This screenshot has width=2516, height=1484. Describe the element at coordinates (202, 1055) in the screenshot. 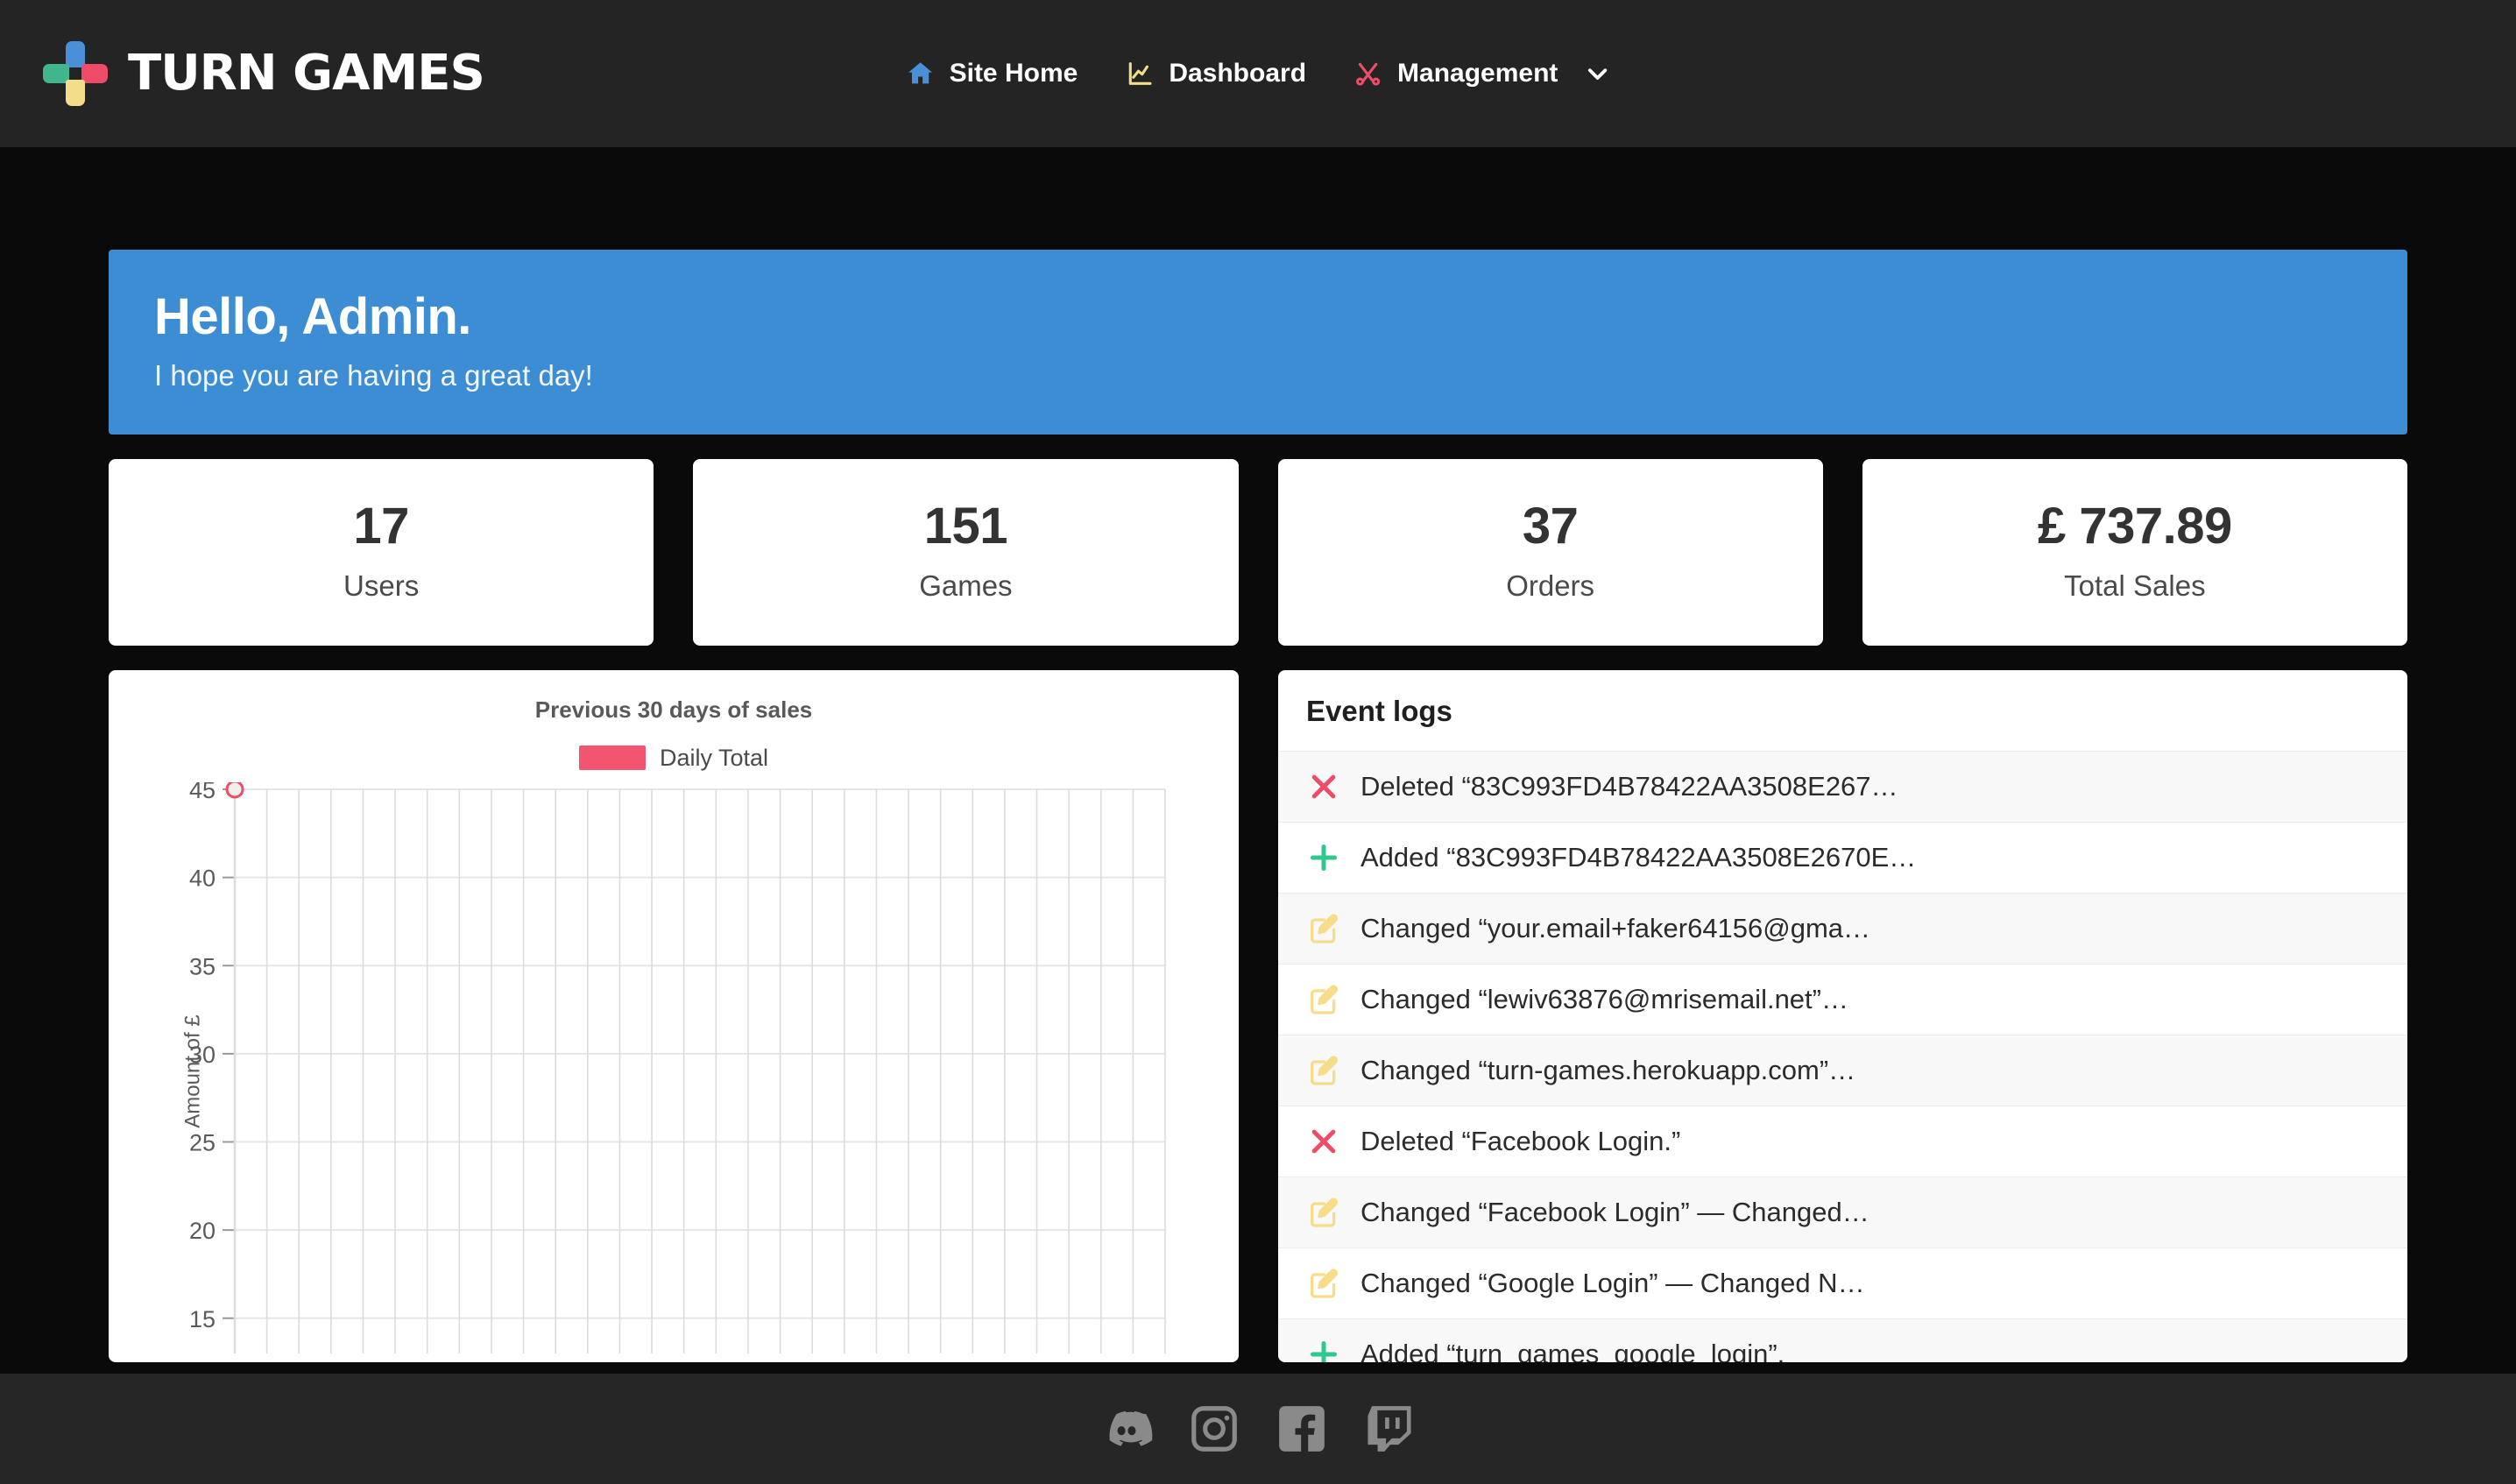

I see `svg-text: 30` at that location.